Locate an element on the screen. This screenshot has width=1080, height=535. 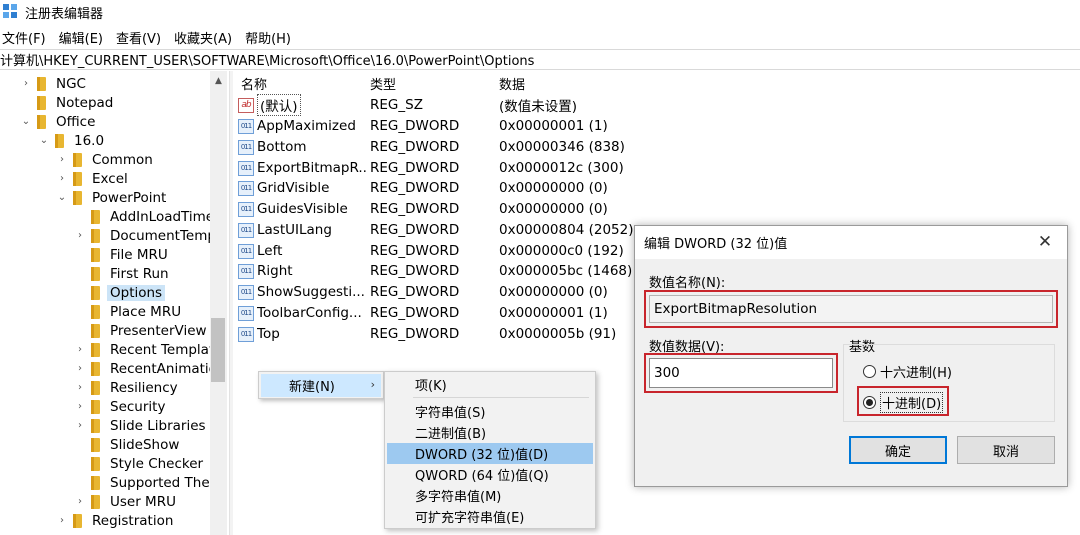
value-row: 011 Top REG_DWORD 0x0000005b (91) is located at coordinates (428, 334).